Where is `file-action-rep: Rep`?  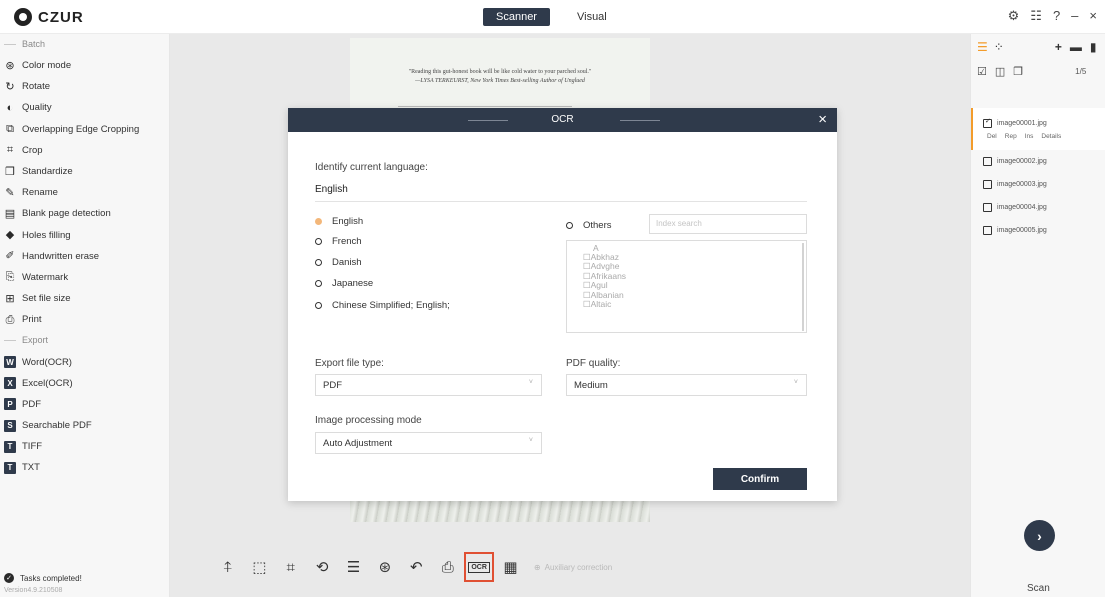 file-action-rep: Rep is located at coordinates (1011, 136).